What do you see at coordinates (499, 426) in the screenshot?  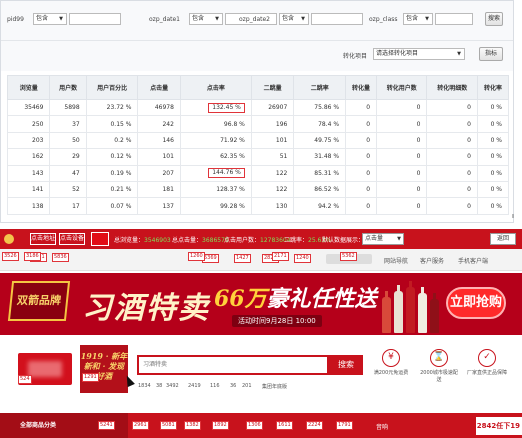 I see `promo-corner: 2842任下19` at bounding box center [499, 426].